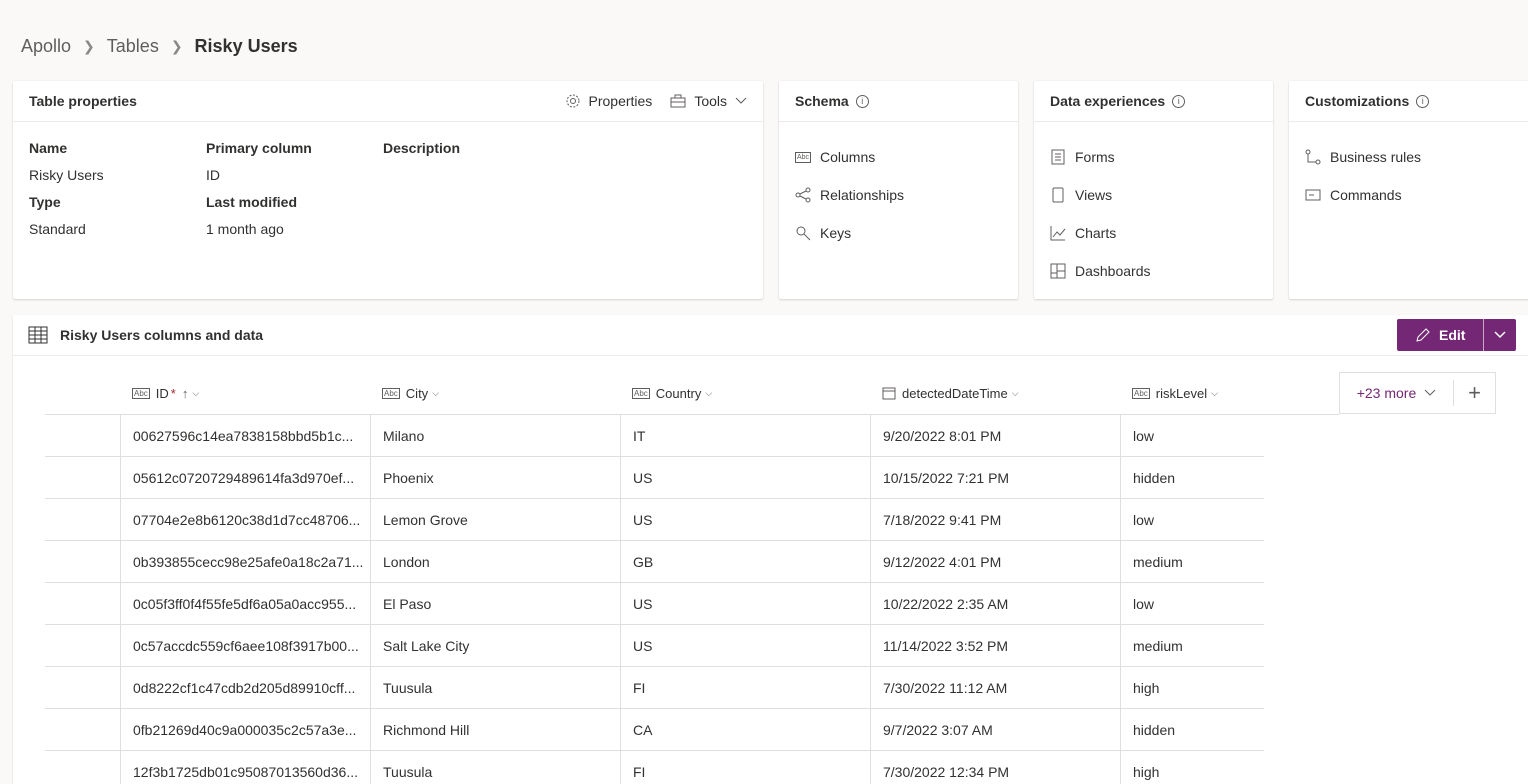 This screenshot has width=1528, height=784. Describe the element at coordinates (995, 435) in the screenshot. I see `cell-detected-date-time: 9/20/2022 8:01 PM` at that location.